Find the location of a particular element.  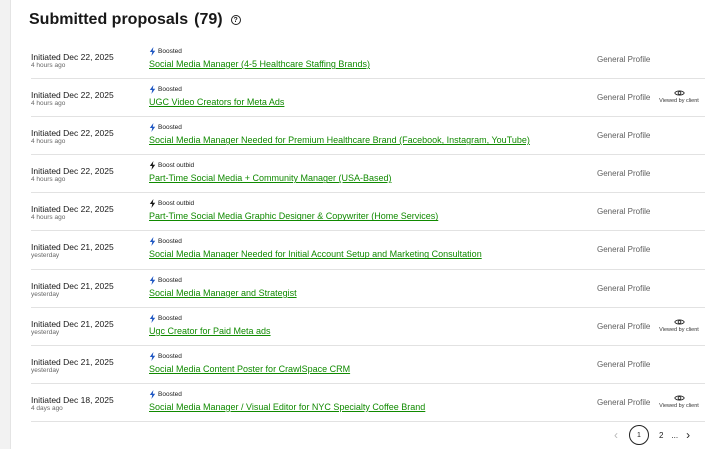

page-1-button: 1 is located at coordinates (639, 435).